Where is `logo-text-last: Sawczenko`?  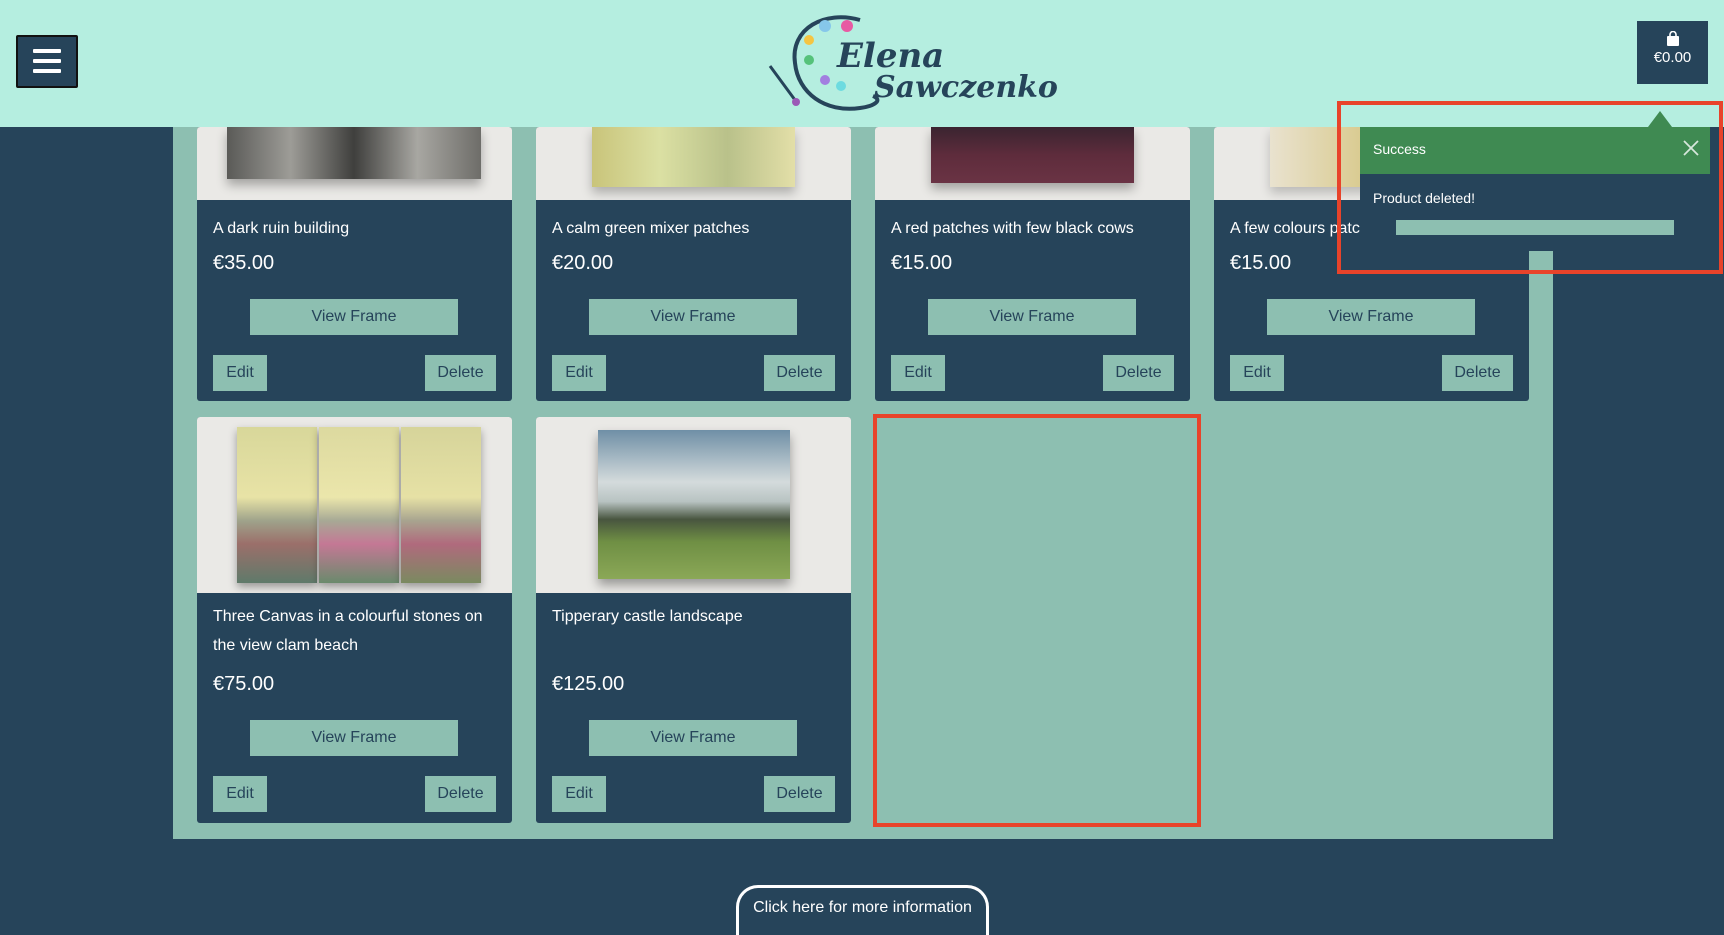
logo-text-last: Sawczenko is located at coordinates (966, 87).